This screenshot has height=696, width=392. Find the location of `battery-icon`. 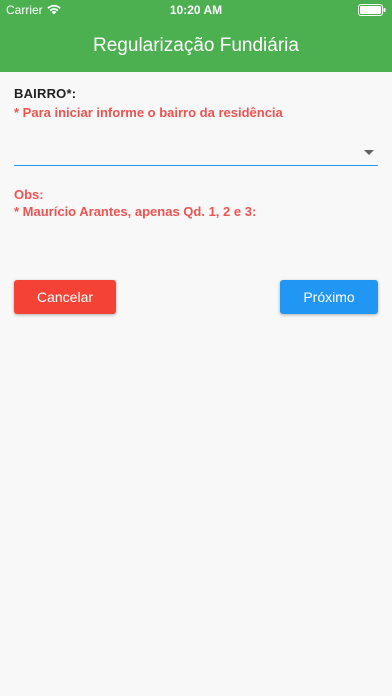

battery-icon is located at coordinates (372, 10).